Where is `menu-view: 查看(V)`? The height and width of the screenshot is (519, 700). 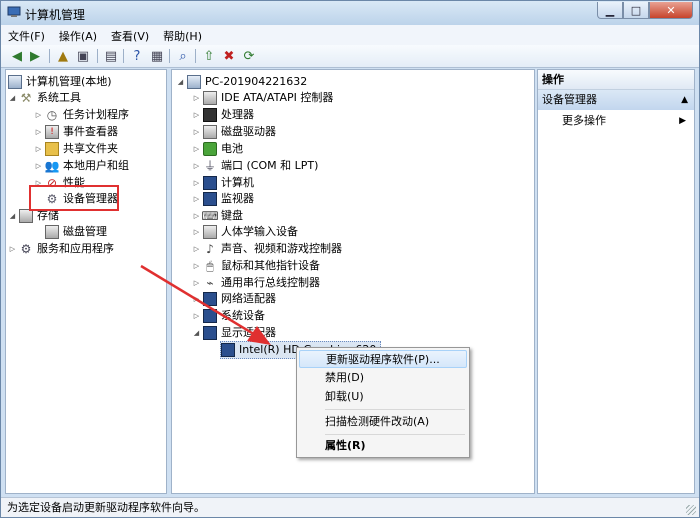
menu-view: 查看(V) is located at coordinates (130, 35).